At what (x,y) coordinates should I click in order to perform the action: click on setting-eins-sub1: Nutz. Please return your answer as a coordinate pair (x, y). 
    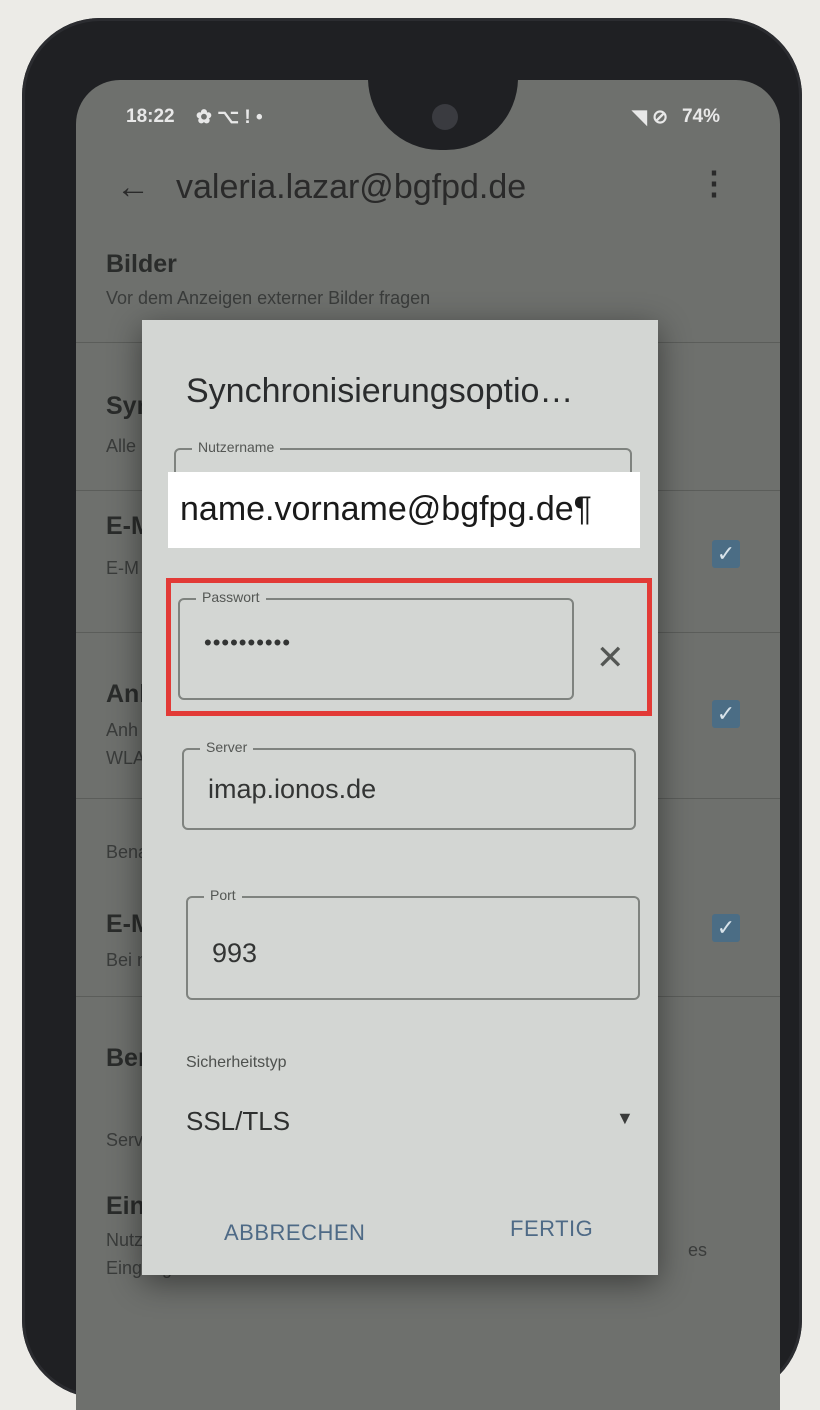
    Looking at the image, I should click on (125, 1240).